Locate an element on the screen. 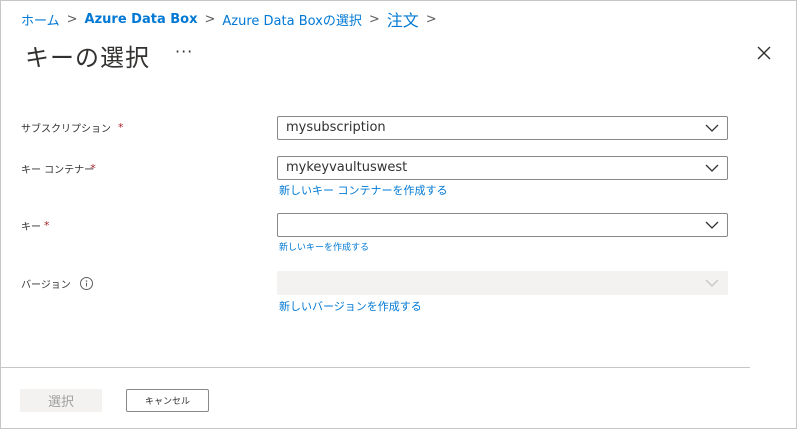 The height and width of the screenshot is (429, 797). version-label: バージョン is located at coordinates (57, 283).